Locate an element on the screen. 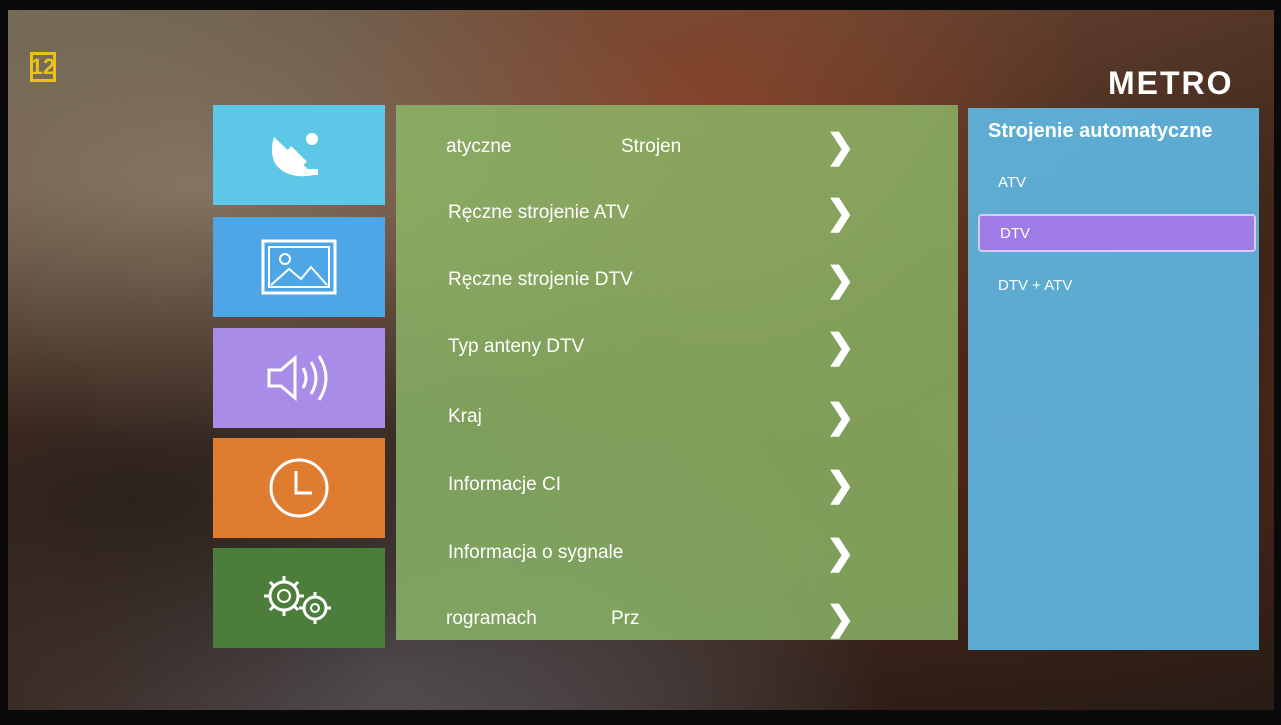 This screenshot has width=1281, height=725. submenu-title: Strojenie automatyczne is located at coordinates (1100, 131).